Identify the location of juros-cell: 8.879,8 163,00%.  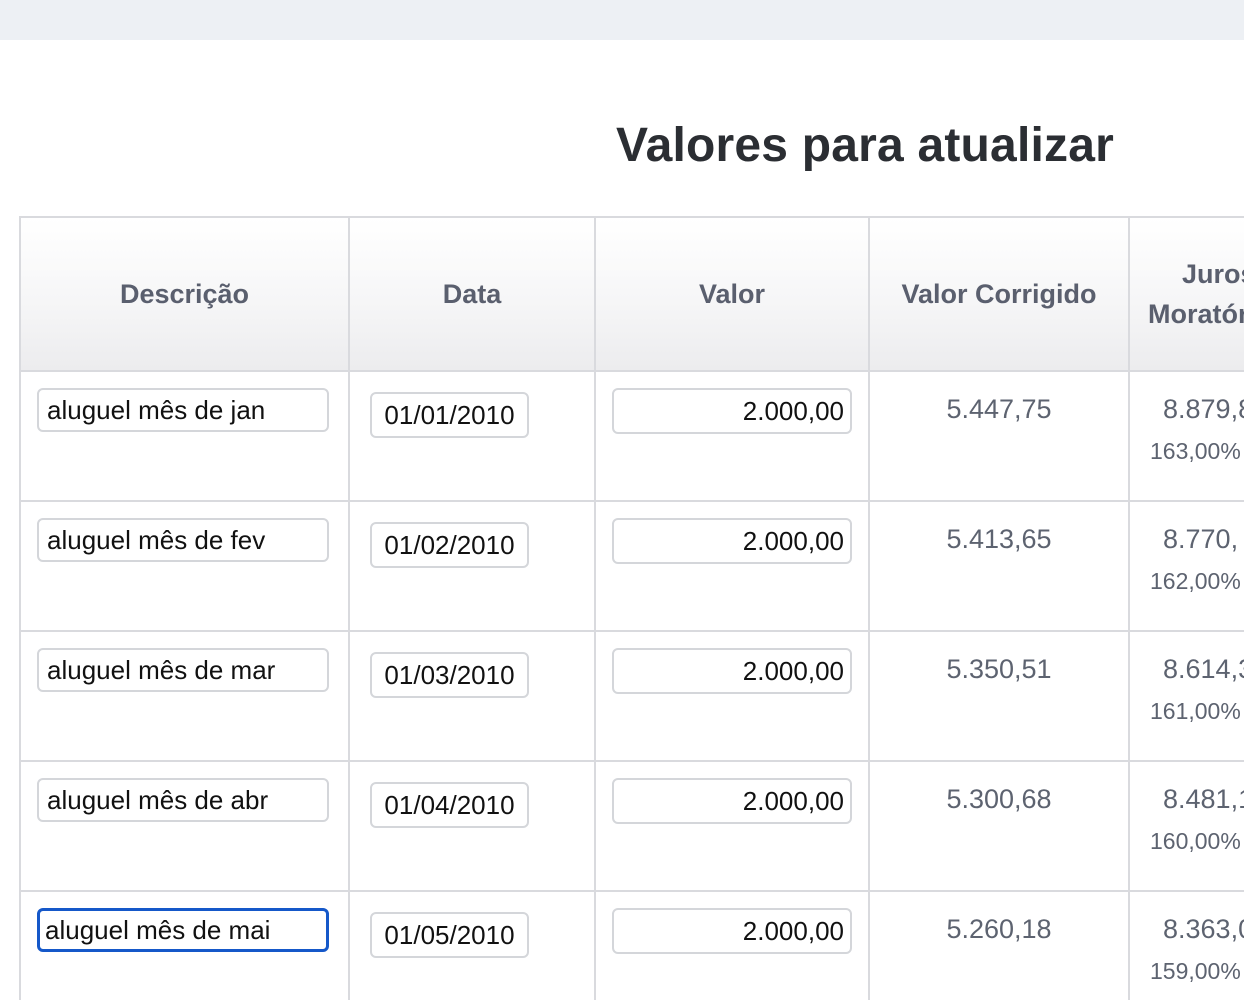
(1186, 436).